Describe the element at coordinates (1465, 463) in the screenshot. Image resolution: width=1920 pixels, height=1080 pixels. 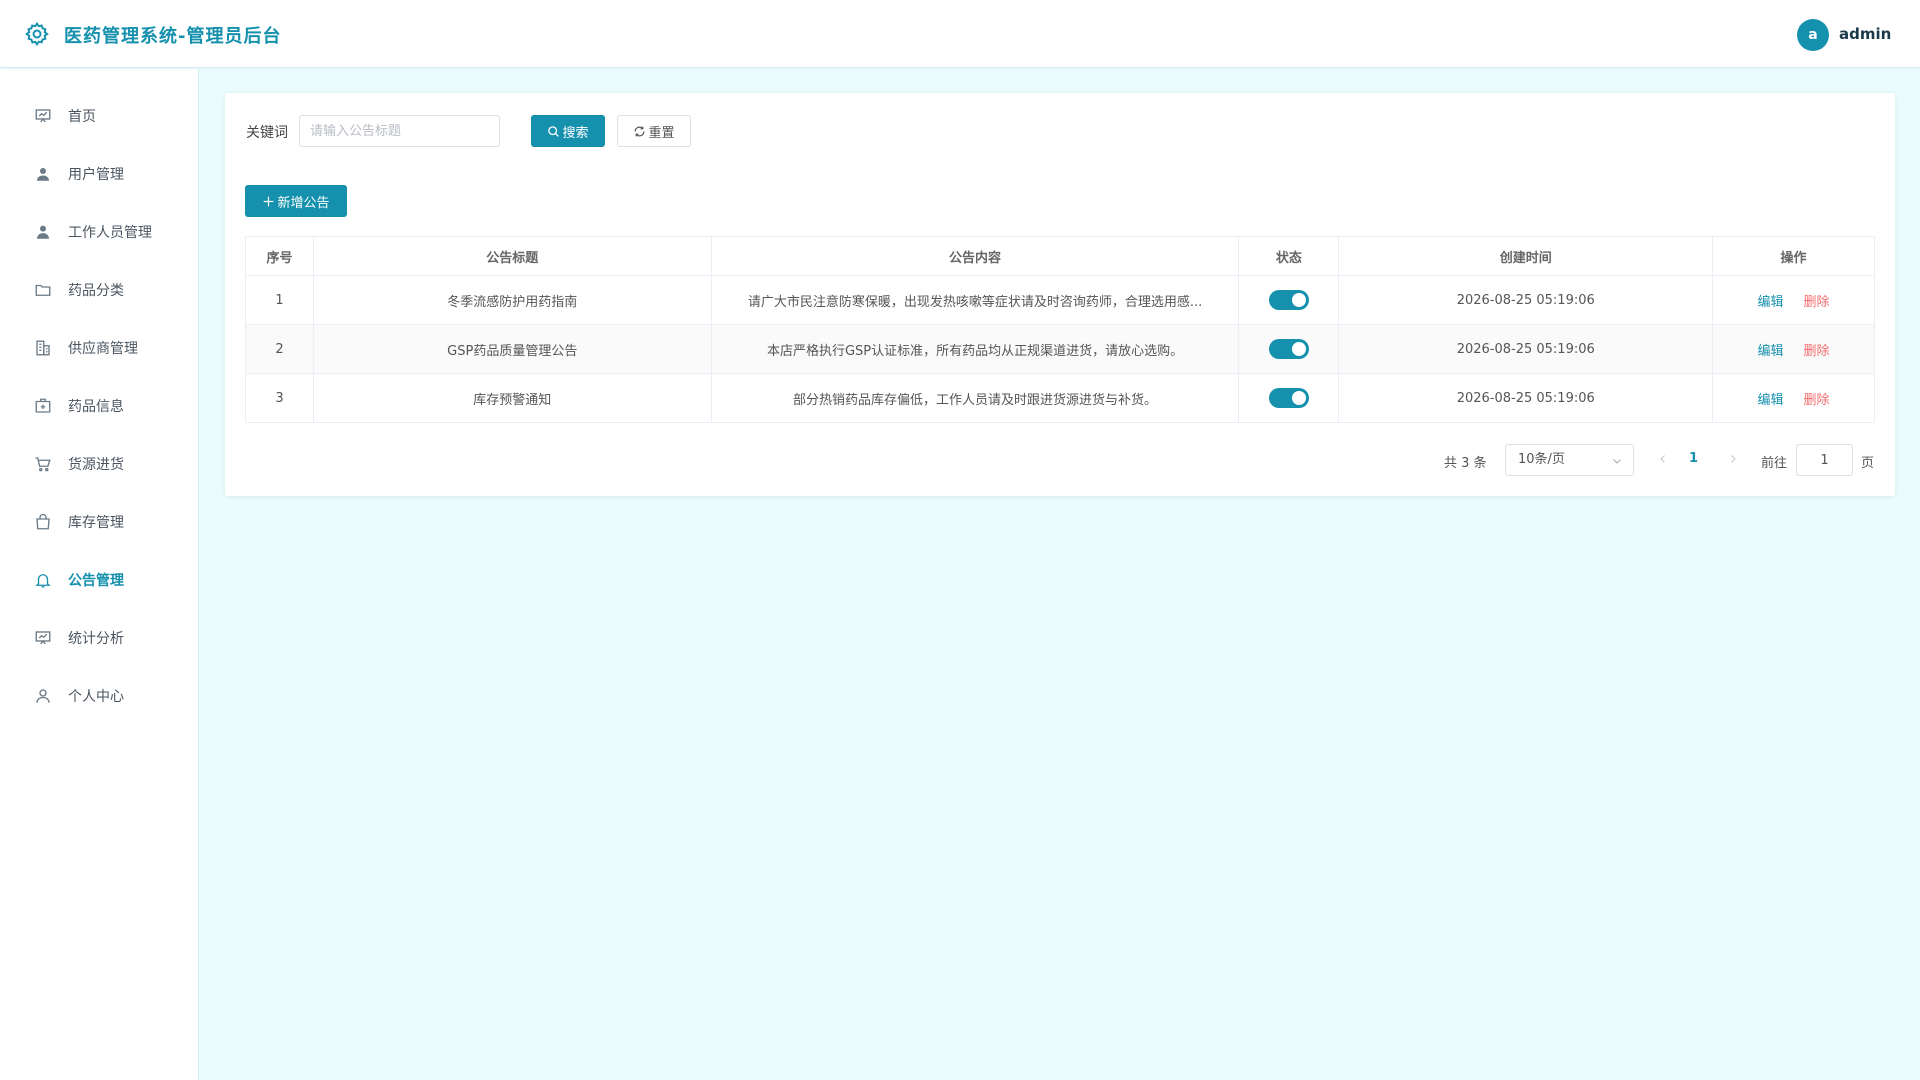
I see `pagination-total: 共 3 条` at that location.